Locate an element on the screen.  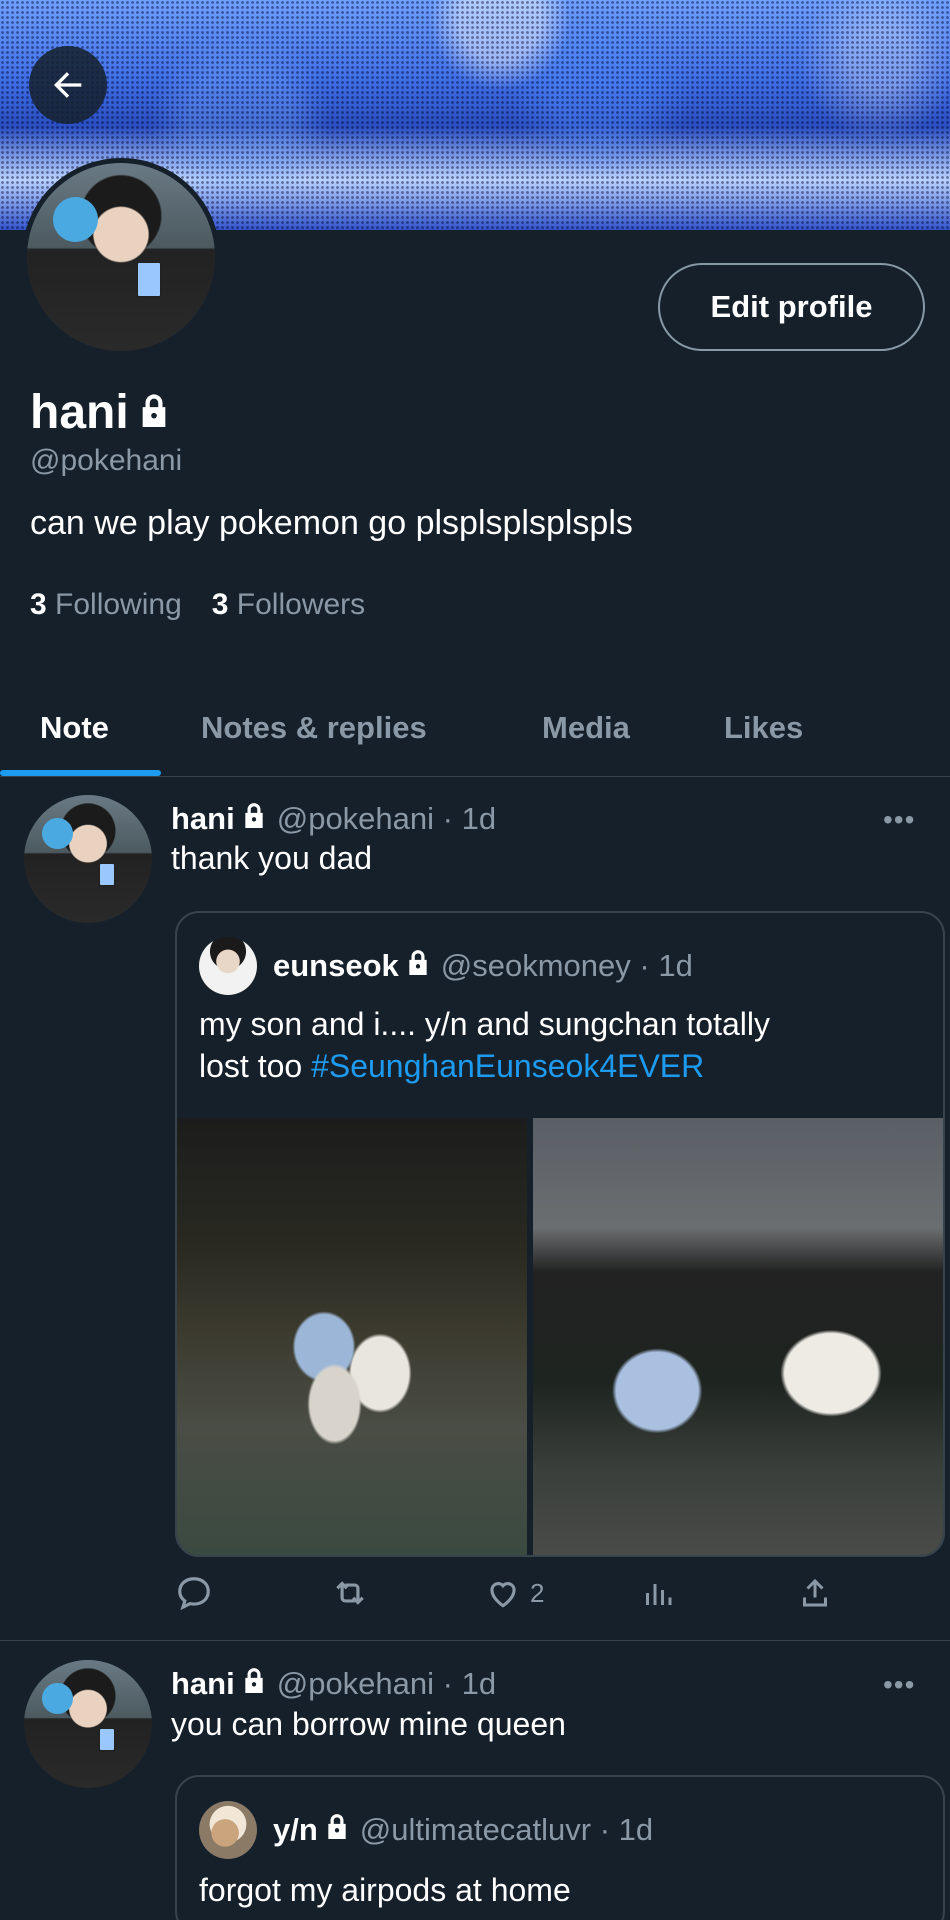
retweet-button is located at coordinates (350, 1593).